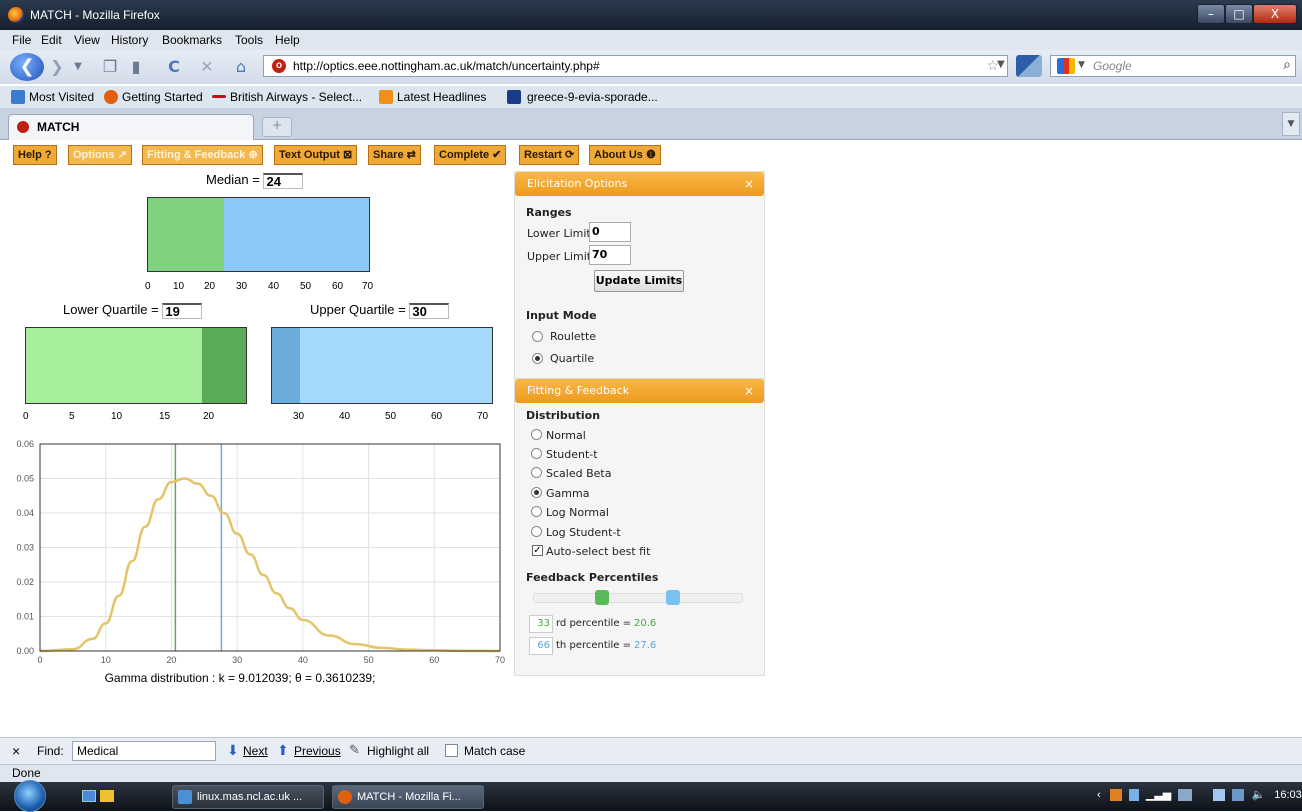  What do you see at coordinates (241, 67) in the screenshot?
I see `home-icon: ⌂` at bounding box center [241, 67].